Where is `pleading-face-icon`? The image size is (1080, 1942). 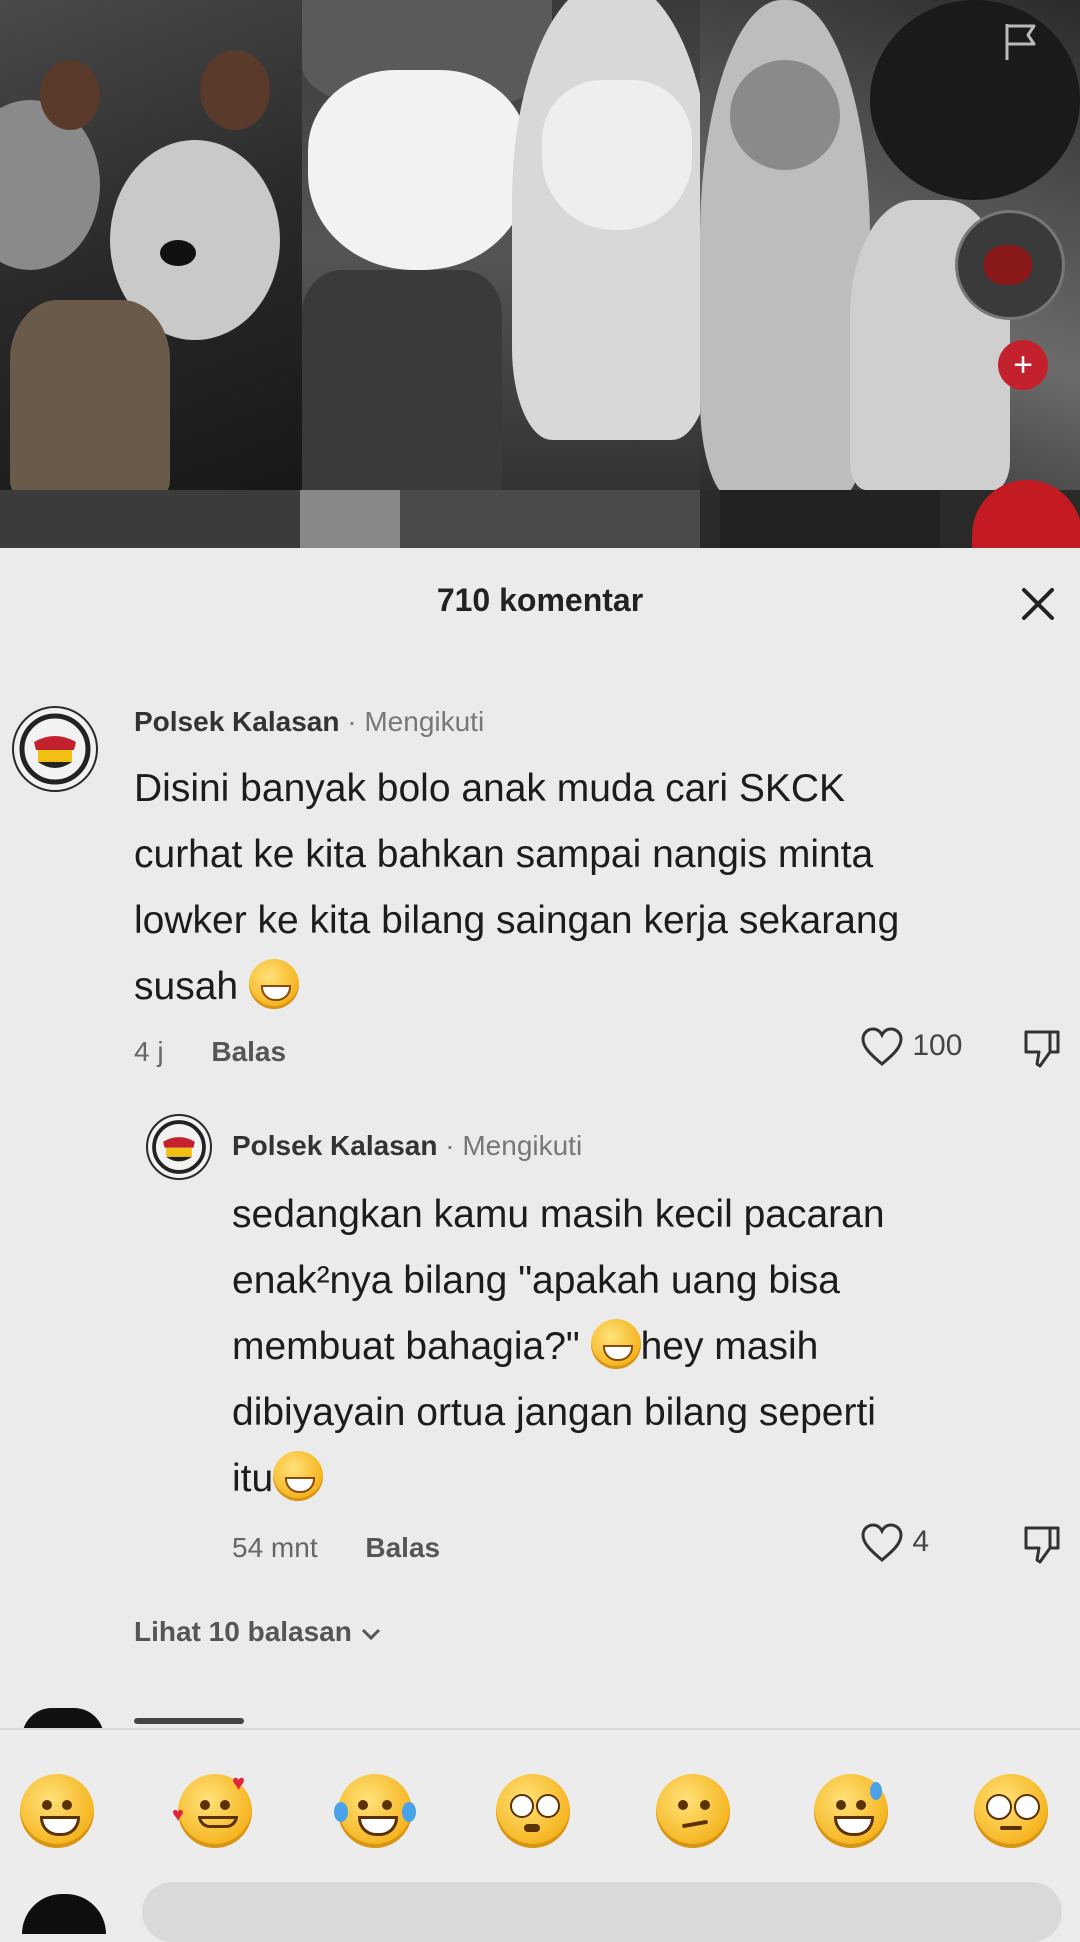
pleading-face-icon is located at coordinates (1011, 1811).